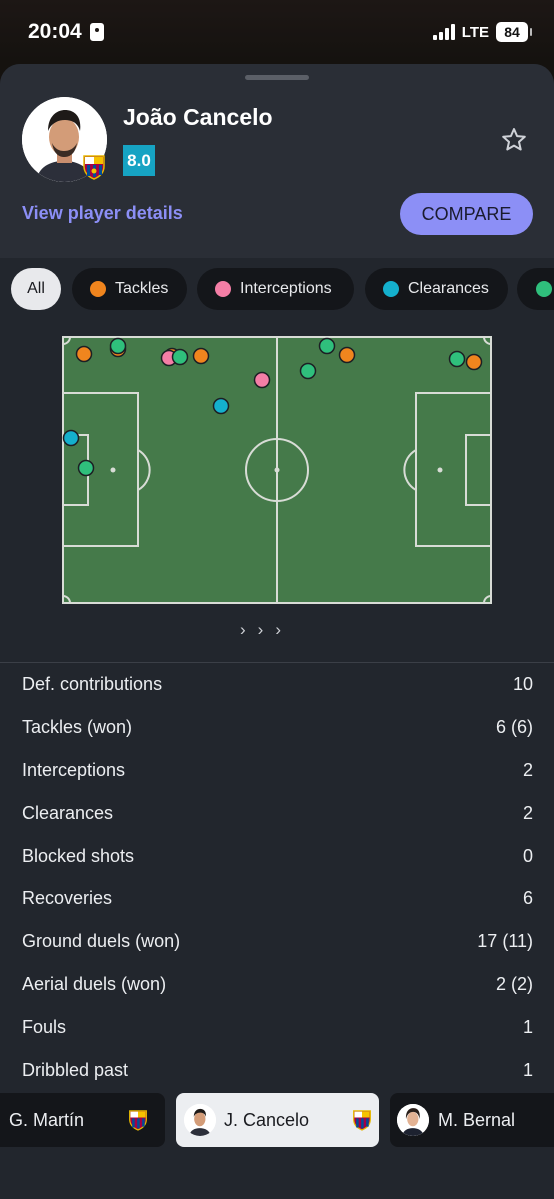 This screenshot has height=1199, width=554. What do you see at coordinates (286, 288) in the screenshot?
I see `filter-chip-label: Interceptions` at bounding box center [286, 288].